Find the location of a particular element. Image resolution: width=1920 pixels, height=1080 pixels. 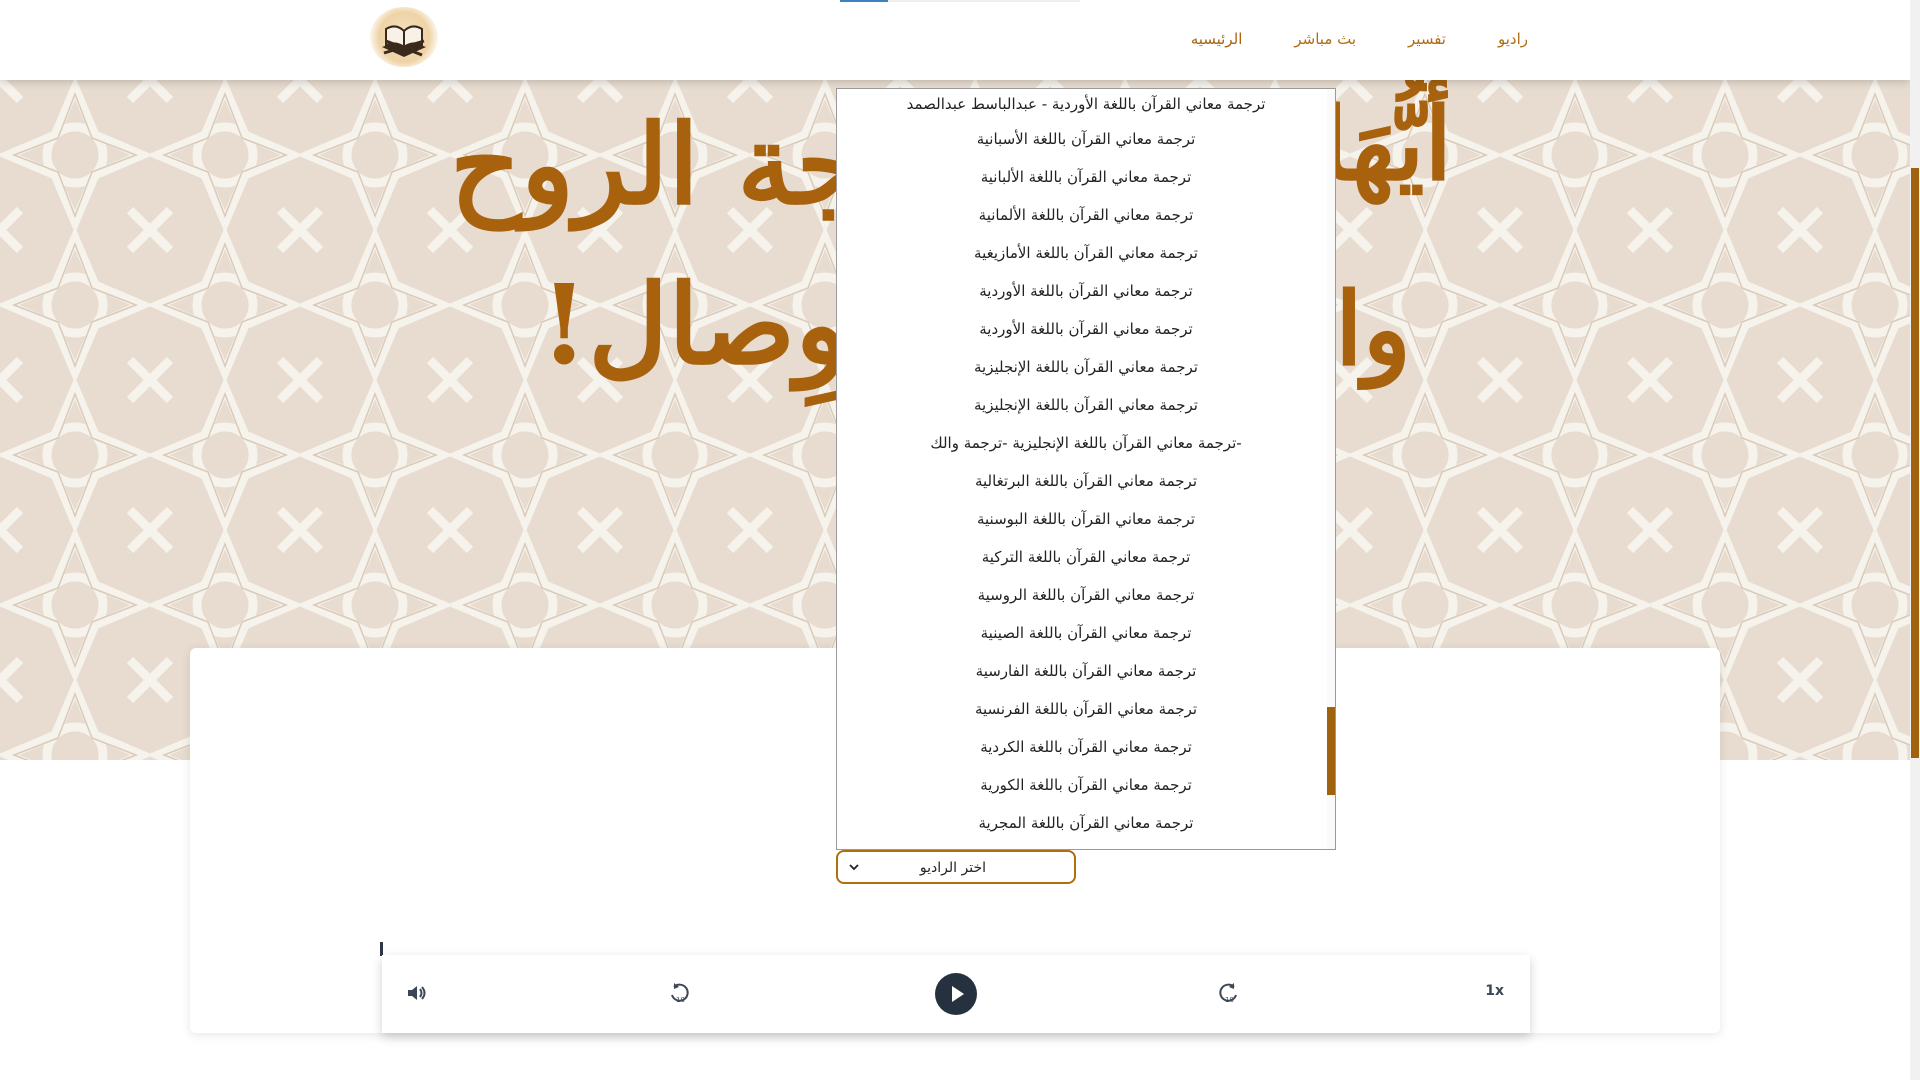

nav-live: بث مباشر is located at coordinates (1325, 39).